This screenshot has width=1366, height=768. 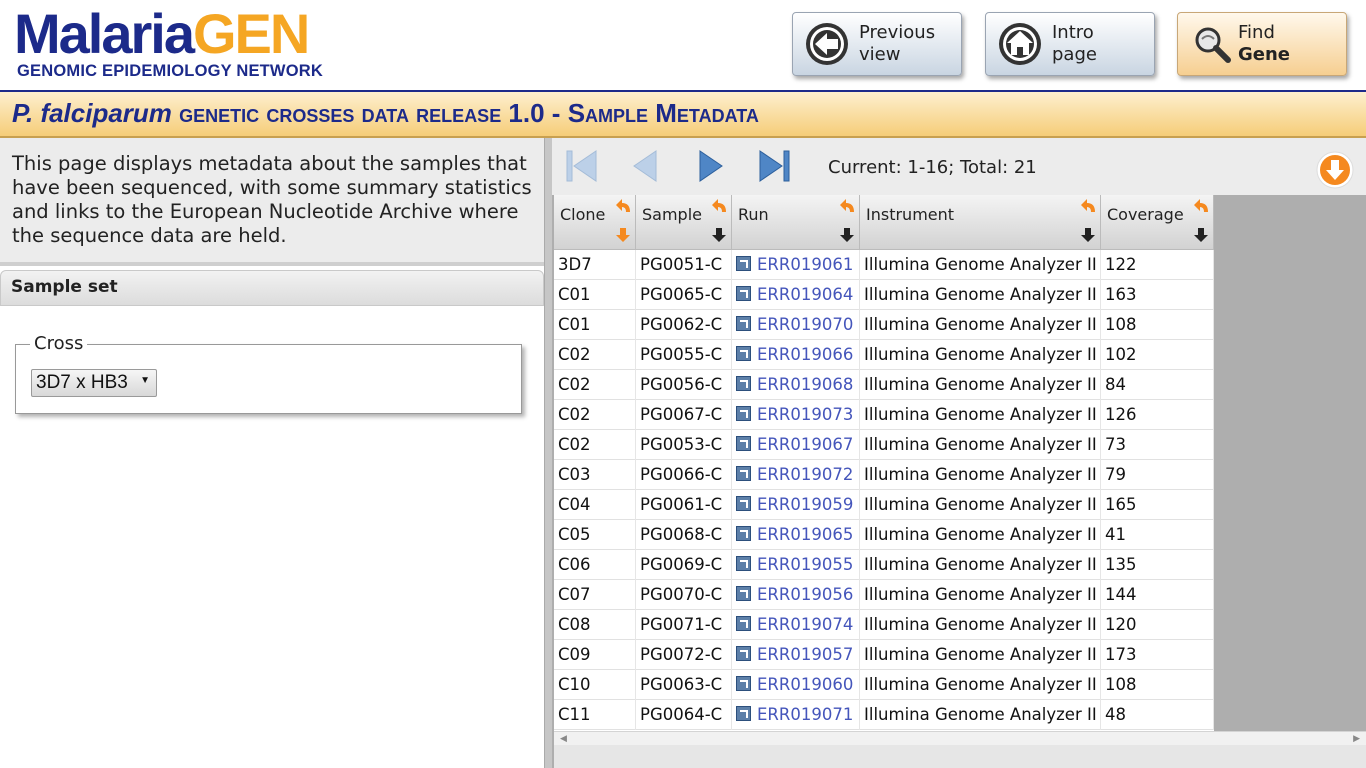 What do you see at coordinates (684, 655) in the screenshot?
I see `sample-cell: PG0072-C` at bounding box center [684, 655].